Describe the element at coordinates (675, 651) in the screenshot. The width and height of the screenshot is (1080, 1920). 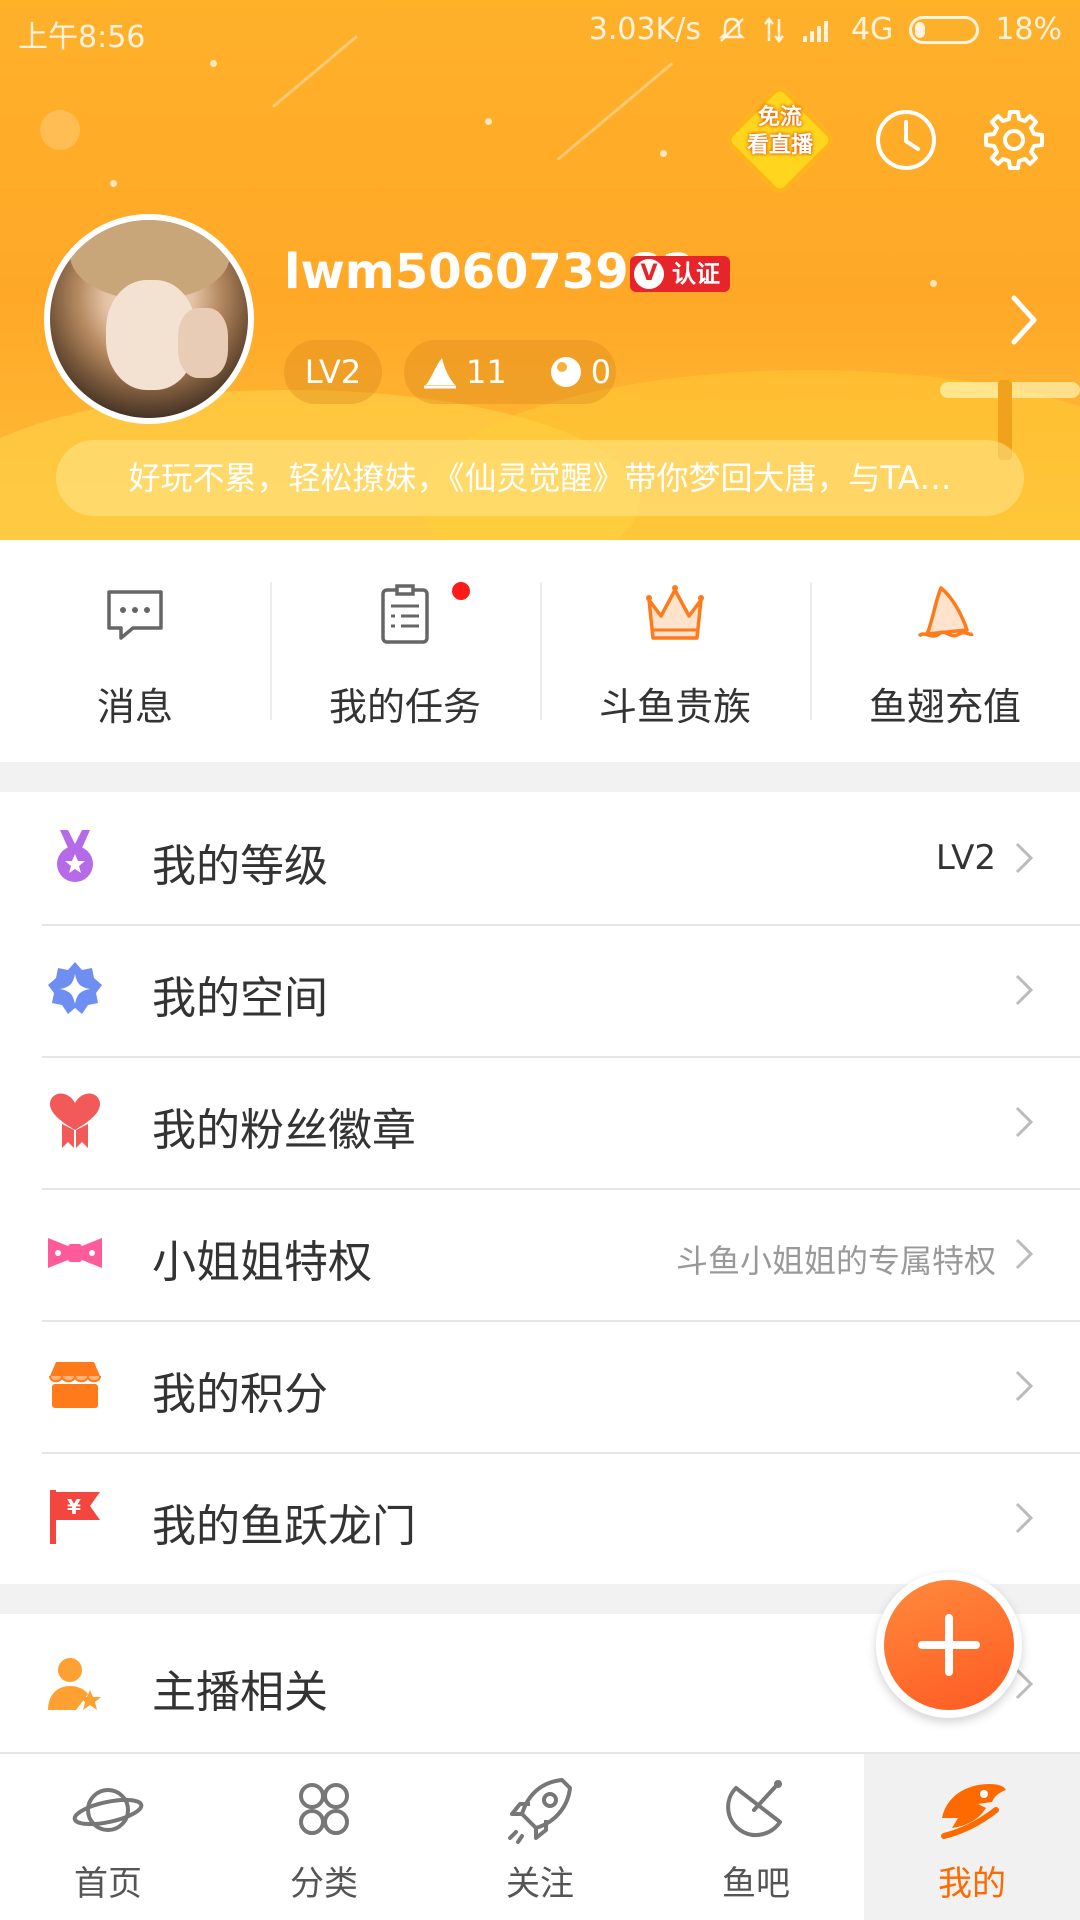
I see `quick-item-nobility: 斗鱼贵族` at that location.